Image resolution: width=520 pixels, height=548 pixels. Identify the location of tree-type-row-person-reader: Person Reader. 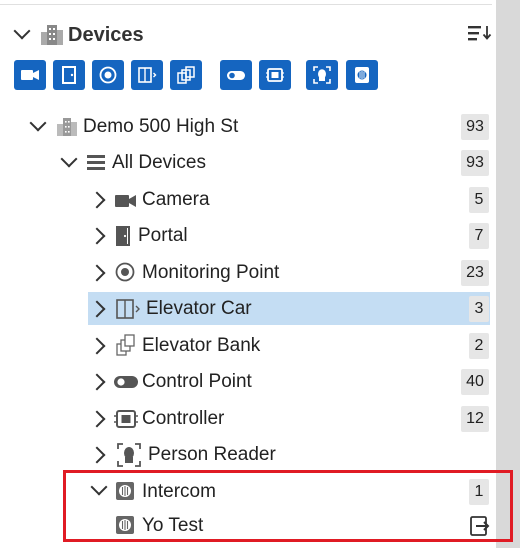
(246, 455).